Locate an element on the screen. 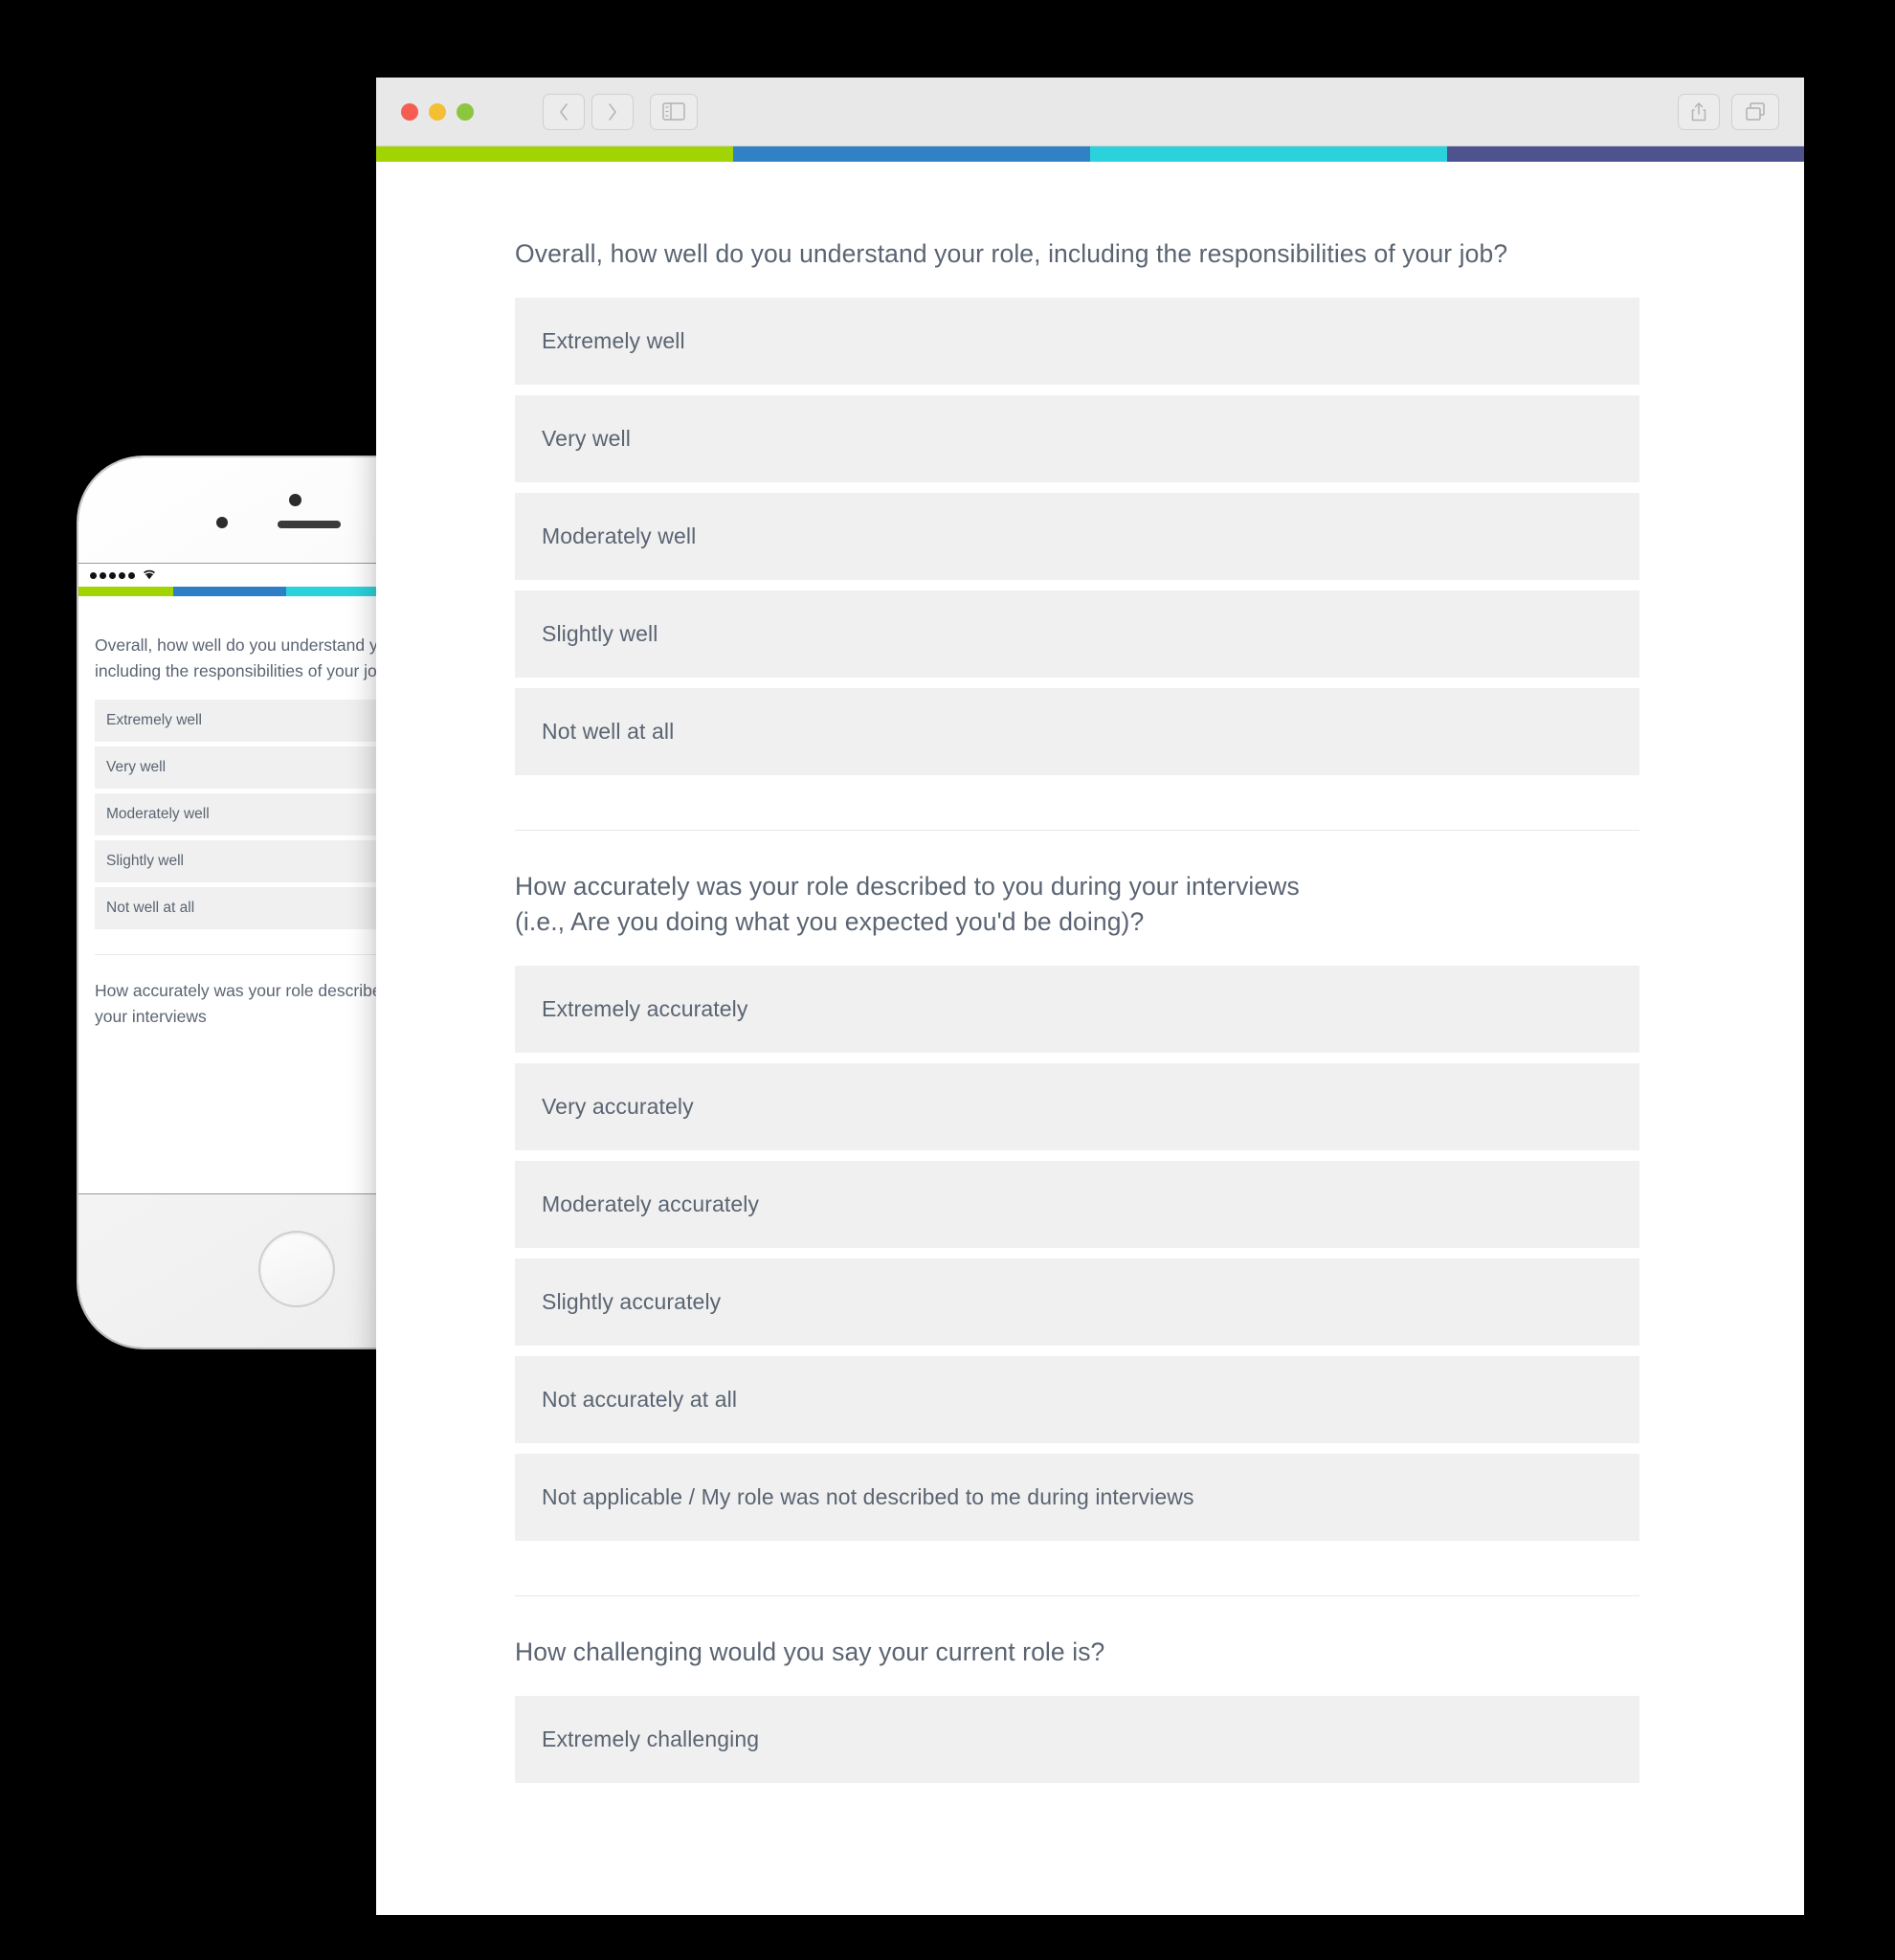 The height and width of the screenshot is (1960, 1895). chevron-right-icon is located at coordinates (612, 111).